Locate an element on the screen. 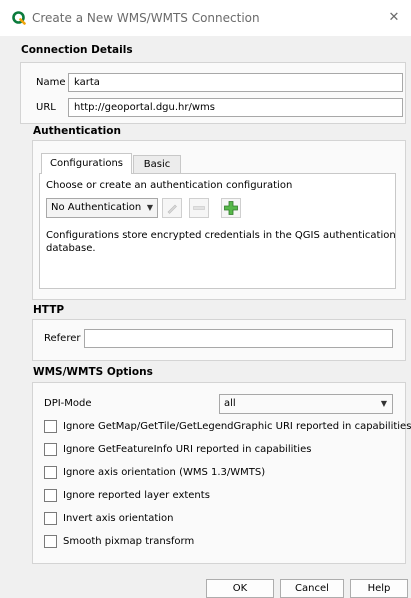 This screenshot has width=411, height=598. dpi-mode-select: all ▼ is located at coordinates (306, 404).